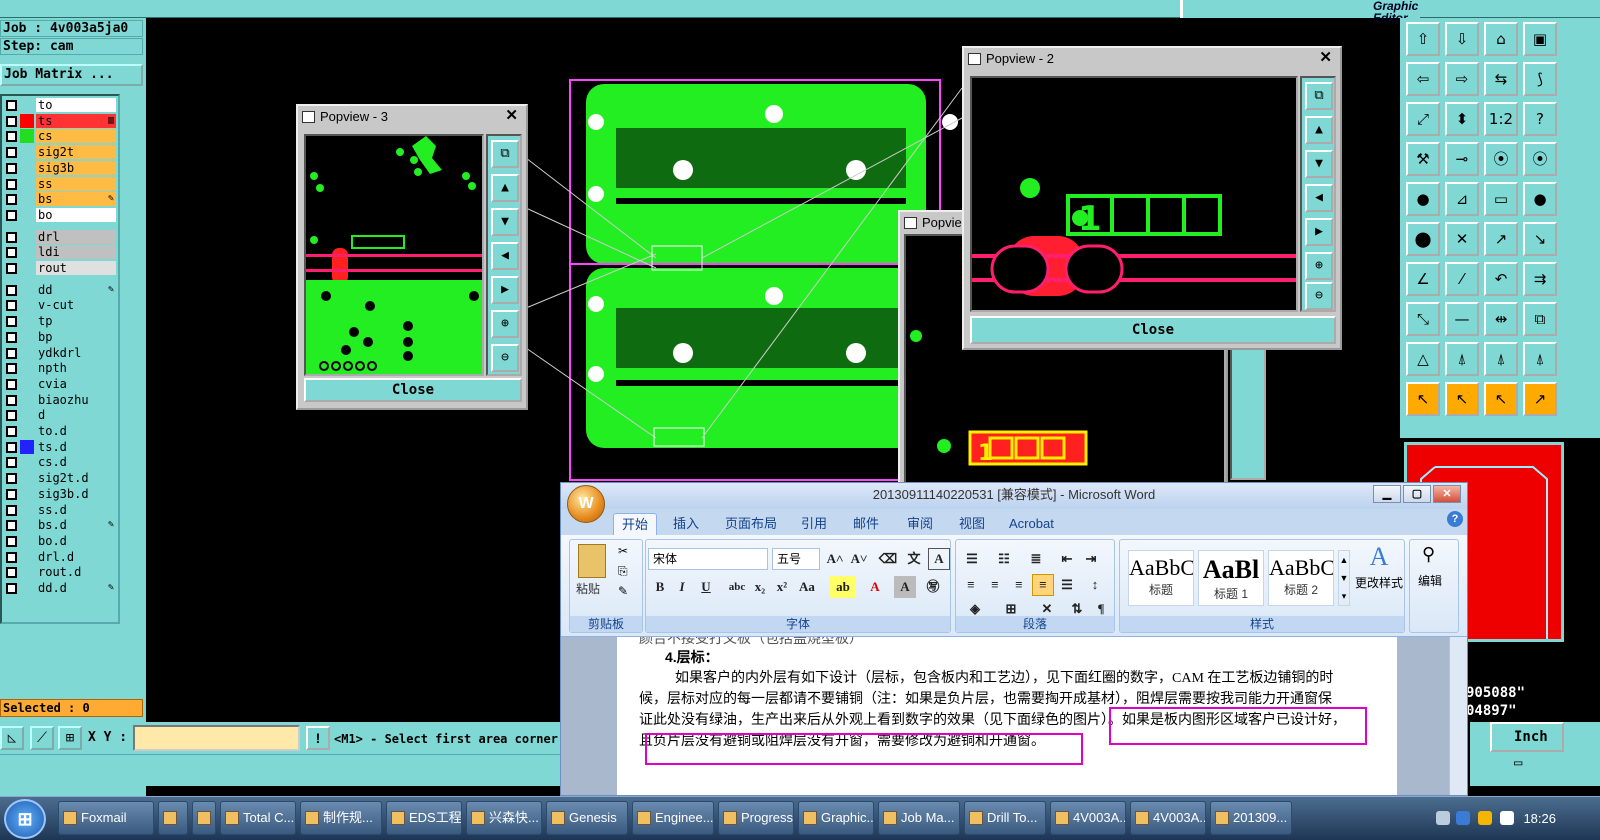 The image size is (1600, 840). What do you see at coordinates (1527, 746) in the screenshot?
I see `units-selector: Inch ▭` at bounding box center [1527, 746].